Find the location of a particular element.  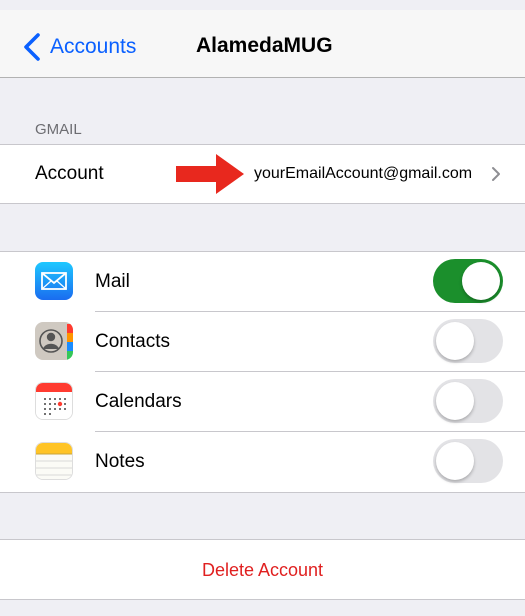

service-label: Contacts is located at coordinates (132, 341).